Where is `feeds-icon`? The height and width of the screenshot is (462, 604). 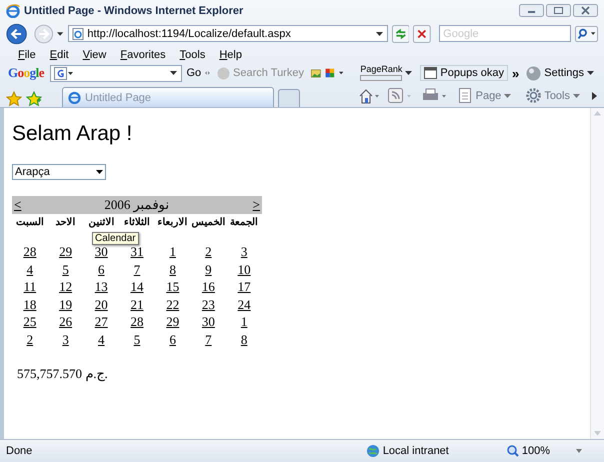
feeds-icon is located at coordinates (401, 96).